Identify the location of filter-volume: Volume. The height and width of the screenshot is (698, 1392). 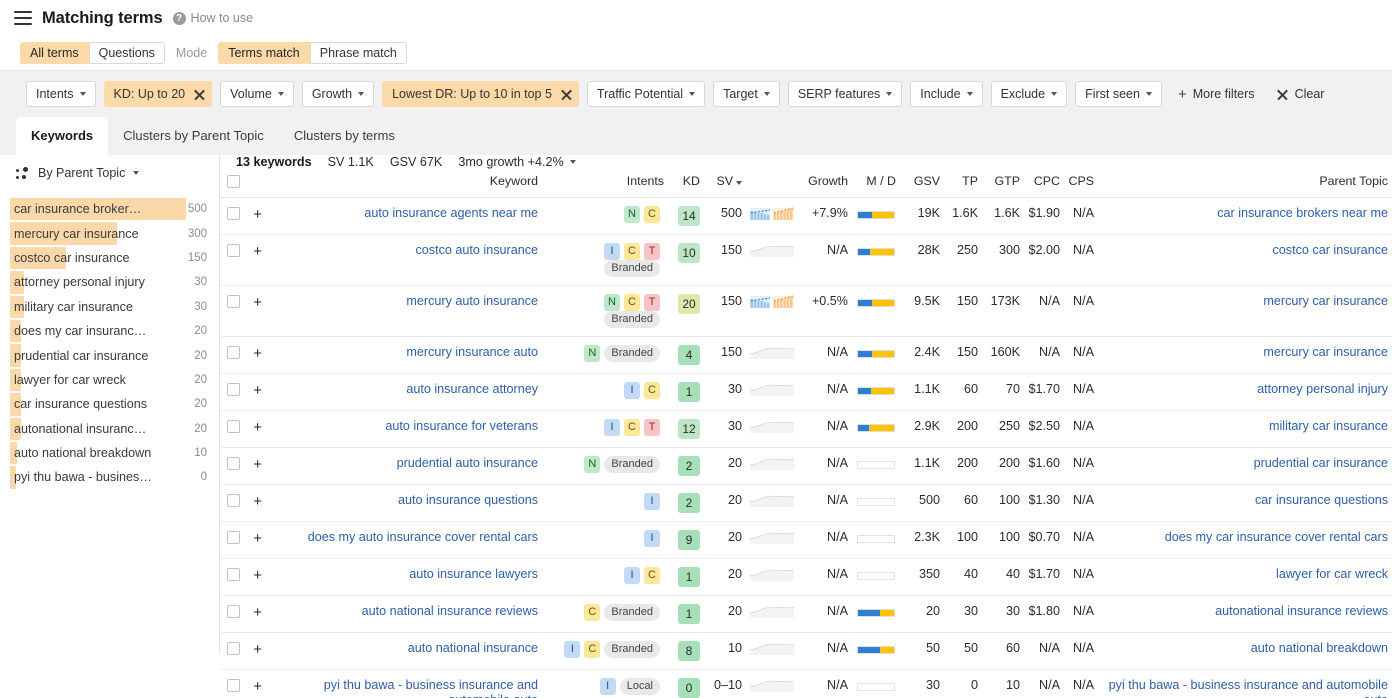
(257, 94).